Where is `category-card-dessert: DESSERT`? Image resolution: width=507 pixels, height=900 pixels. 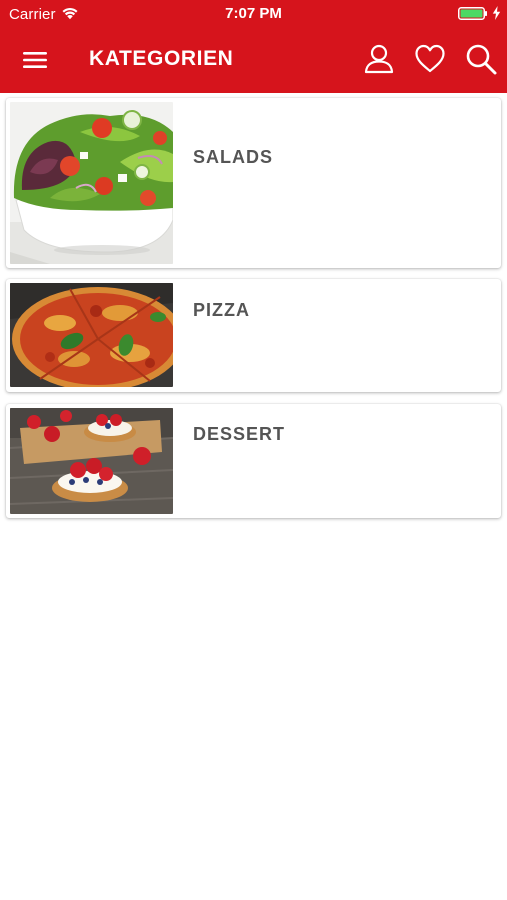
category-card-dessert: DESSERT is located at coordinates (253, 461).